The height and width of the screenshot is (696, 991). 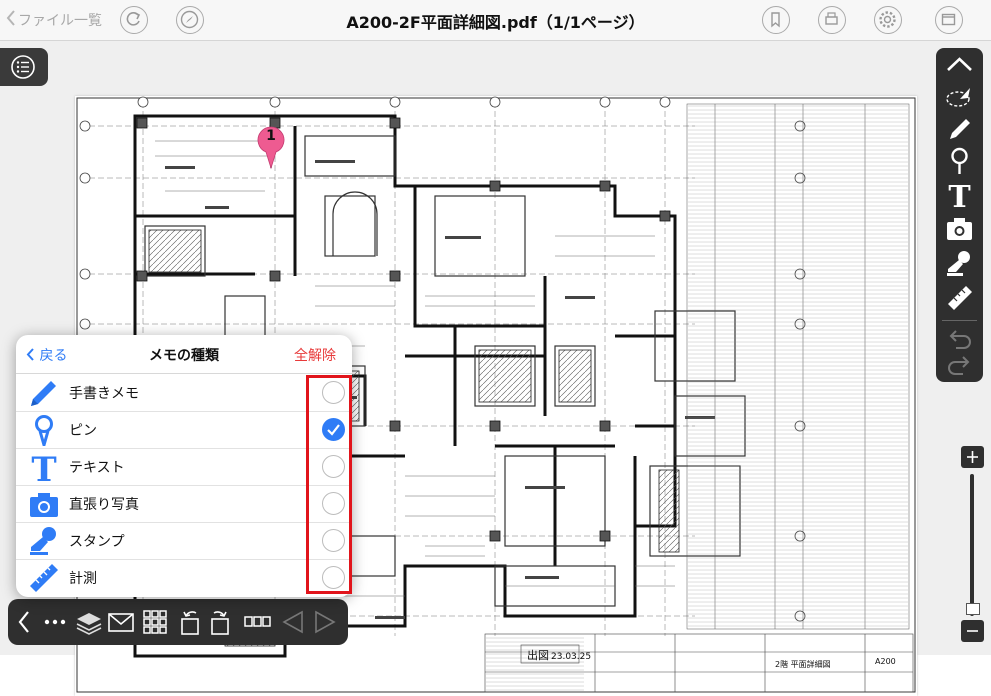 I want to click on memo-type-row-stamp: スタンプ, so click(x=184, y=541).